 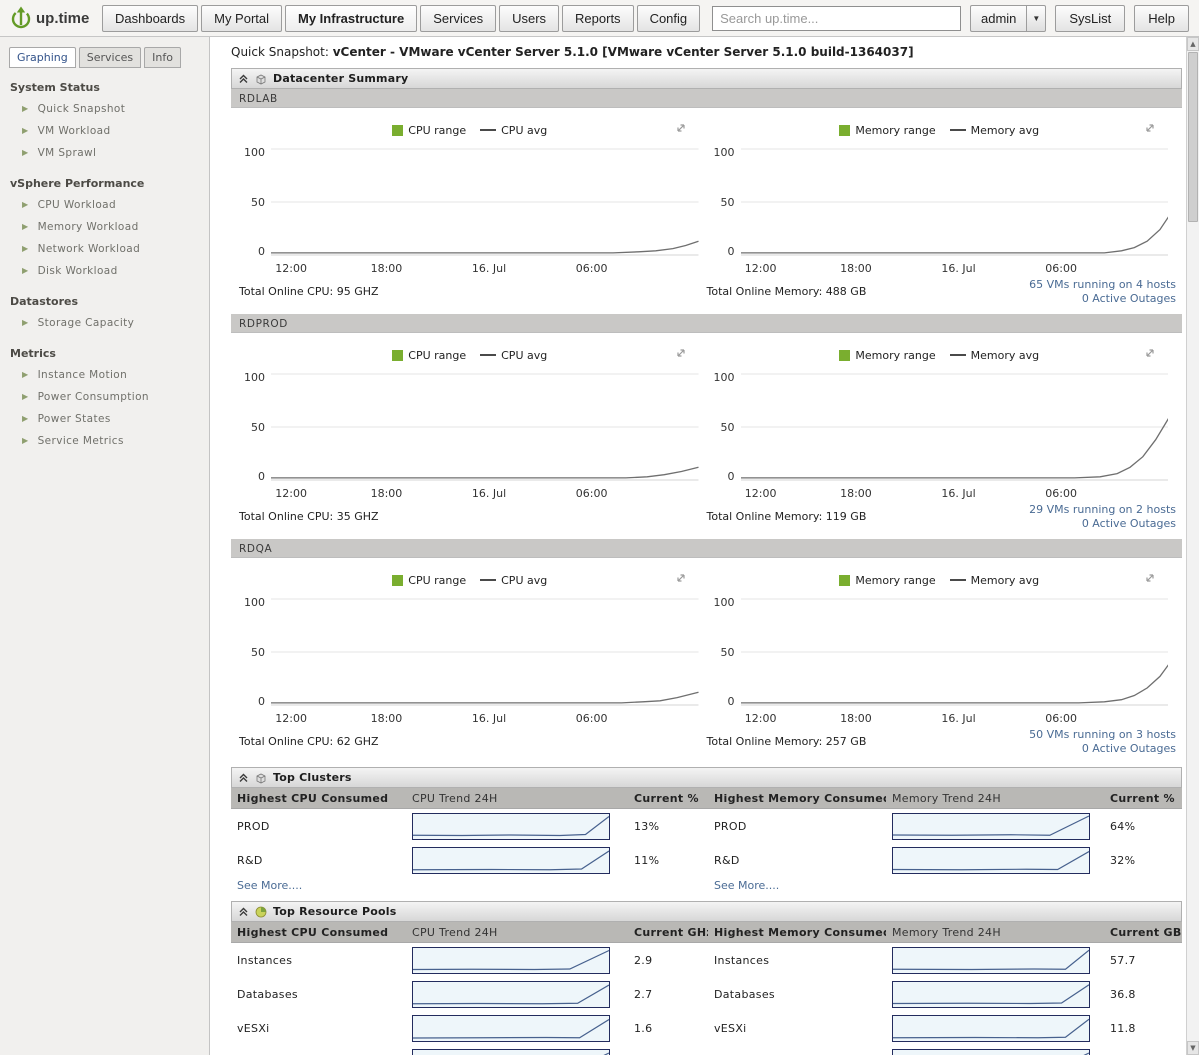 I want to click on chevron-down-icon: ▼, so click(x=1036, y=18).